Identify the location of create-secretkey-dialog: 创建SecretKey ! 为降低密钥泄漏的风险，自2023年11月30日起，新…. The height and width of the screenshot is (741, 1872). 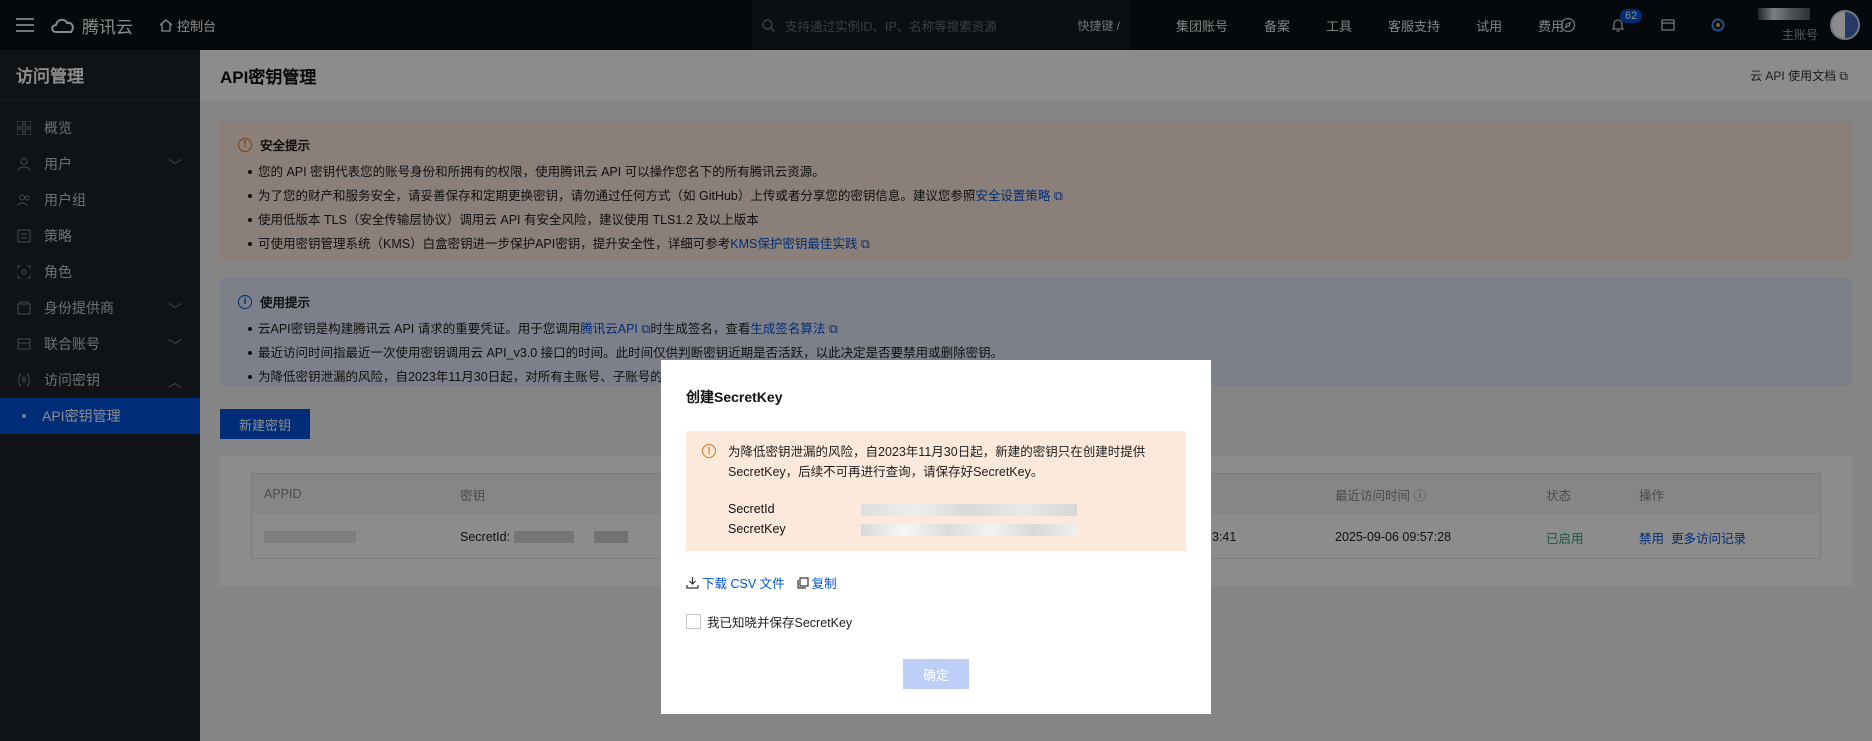
(936, 537).